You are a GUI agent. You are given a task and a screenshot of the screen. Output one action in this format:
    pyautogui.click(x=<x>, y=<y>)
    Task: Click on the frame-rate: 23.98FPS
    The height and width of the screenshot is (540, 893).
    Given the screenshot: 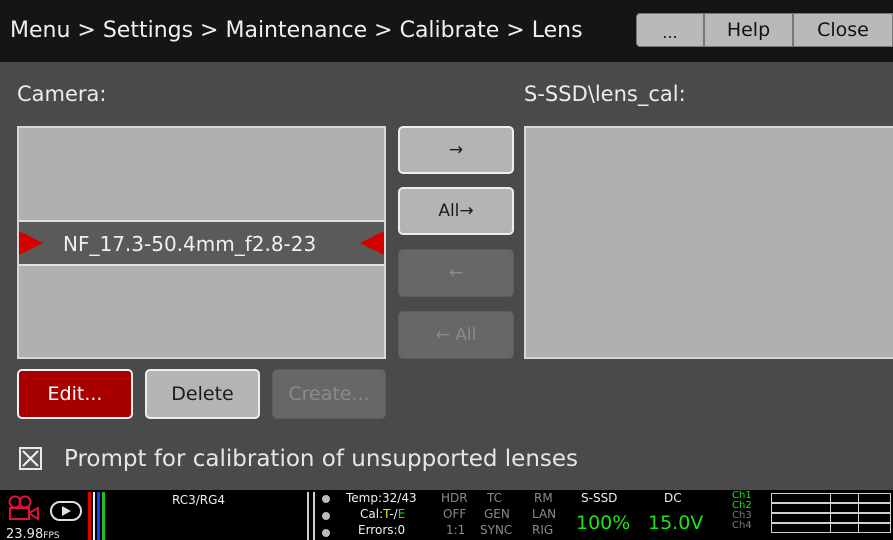 What is the action you would take?
    pyautogui.click(x=33, y=533)
    